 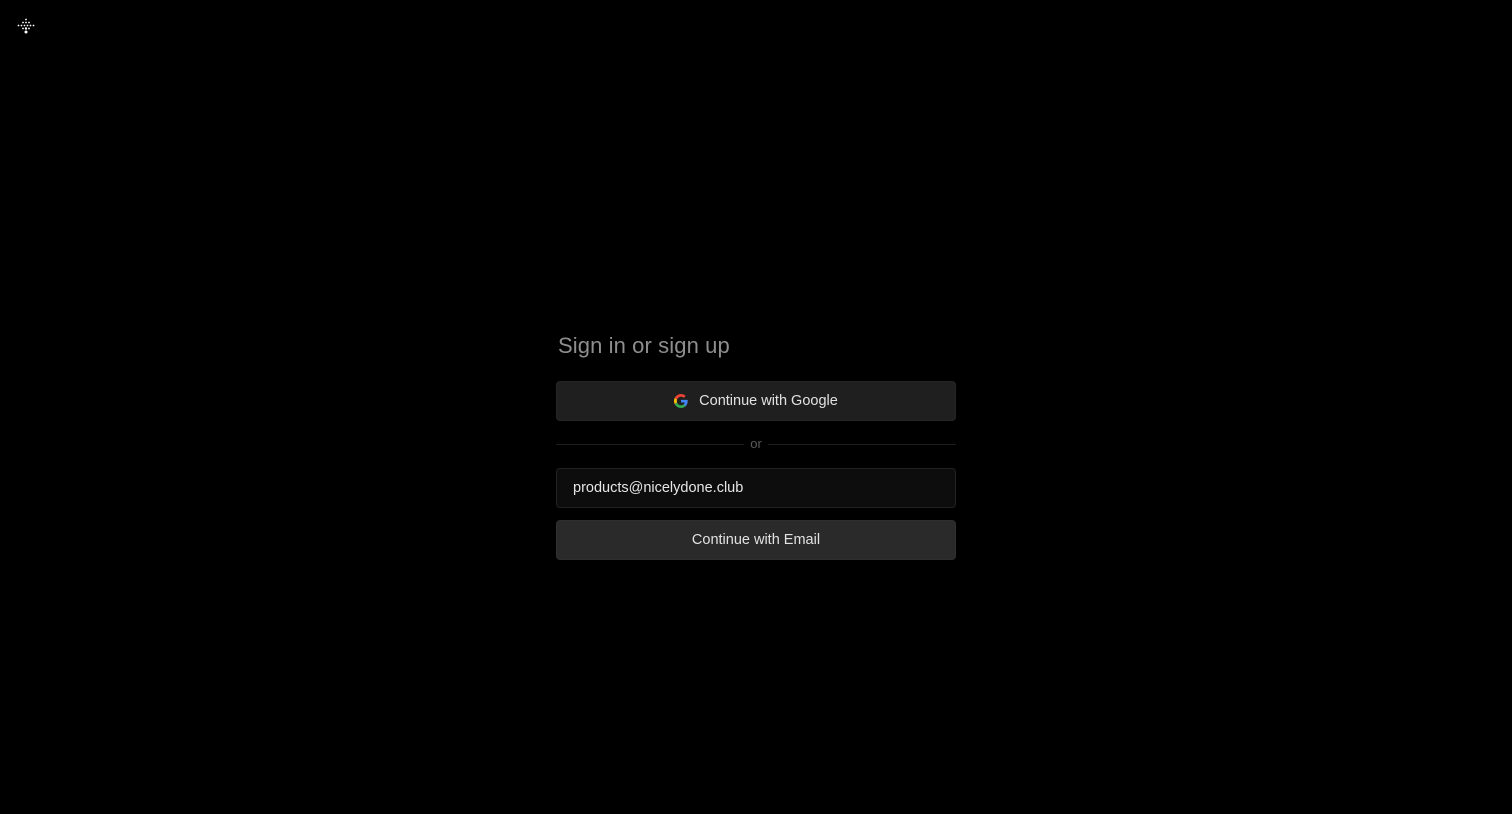 What do you see at coordinates (681, 401) in the screenshot?
I see `google-g-icon` at bounding box center [681, 401].